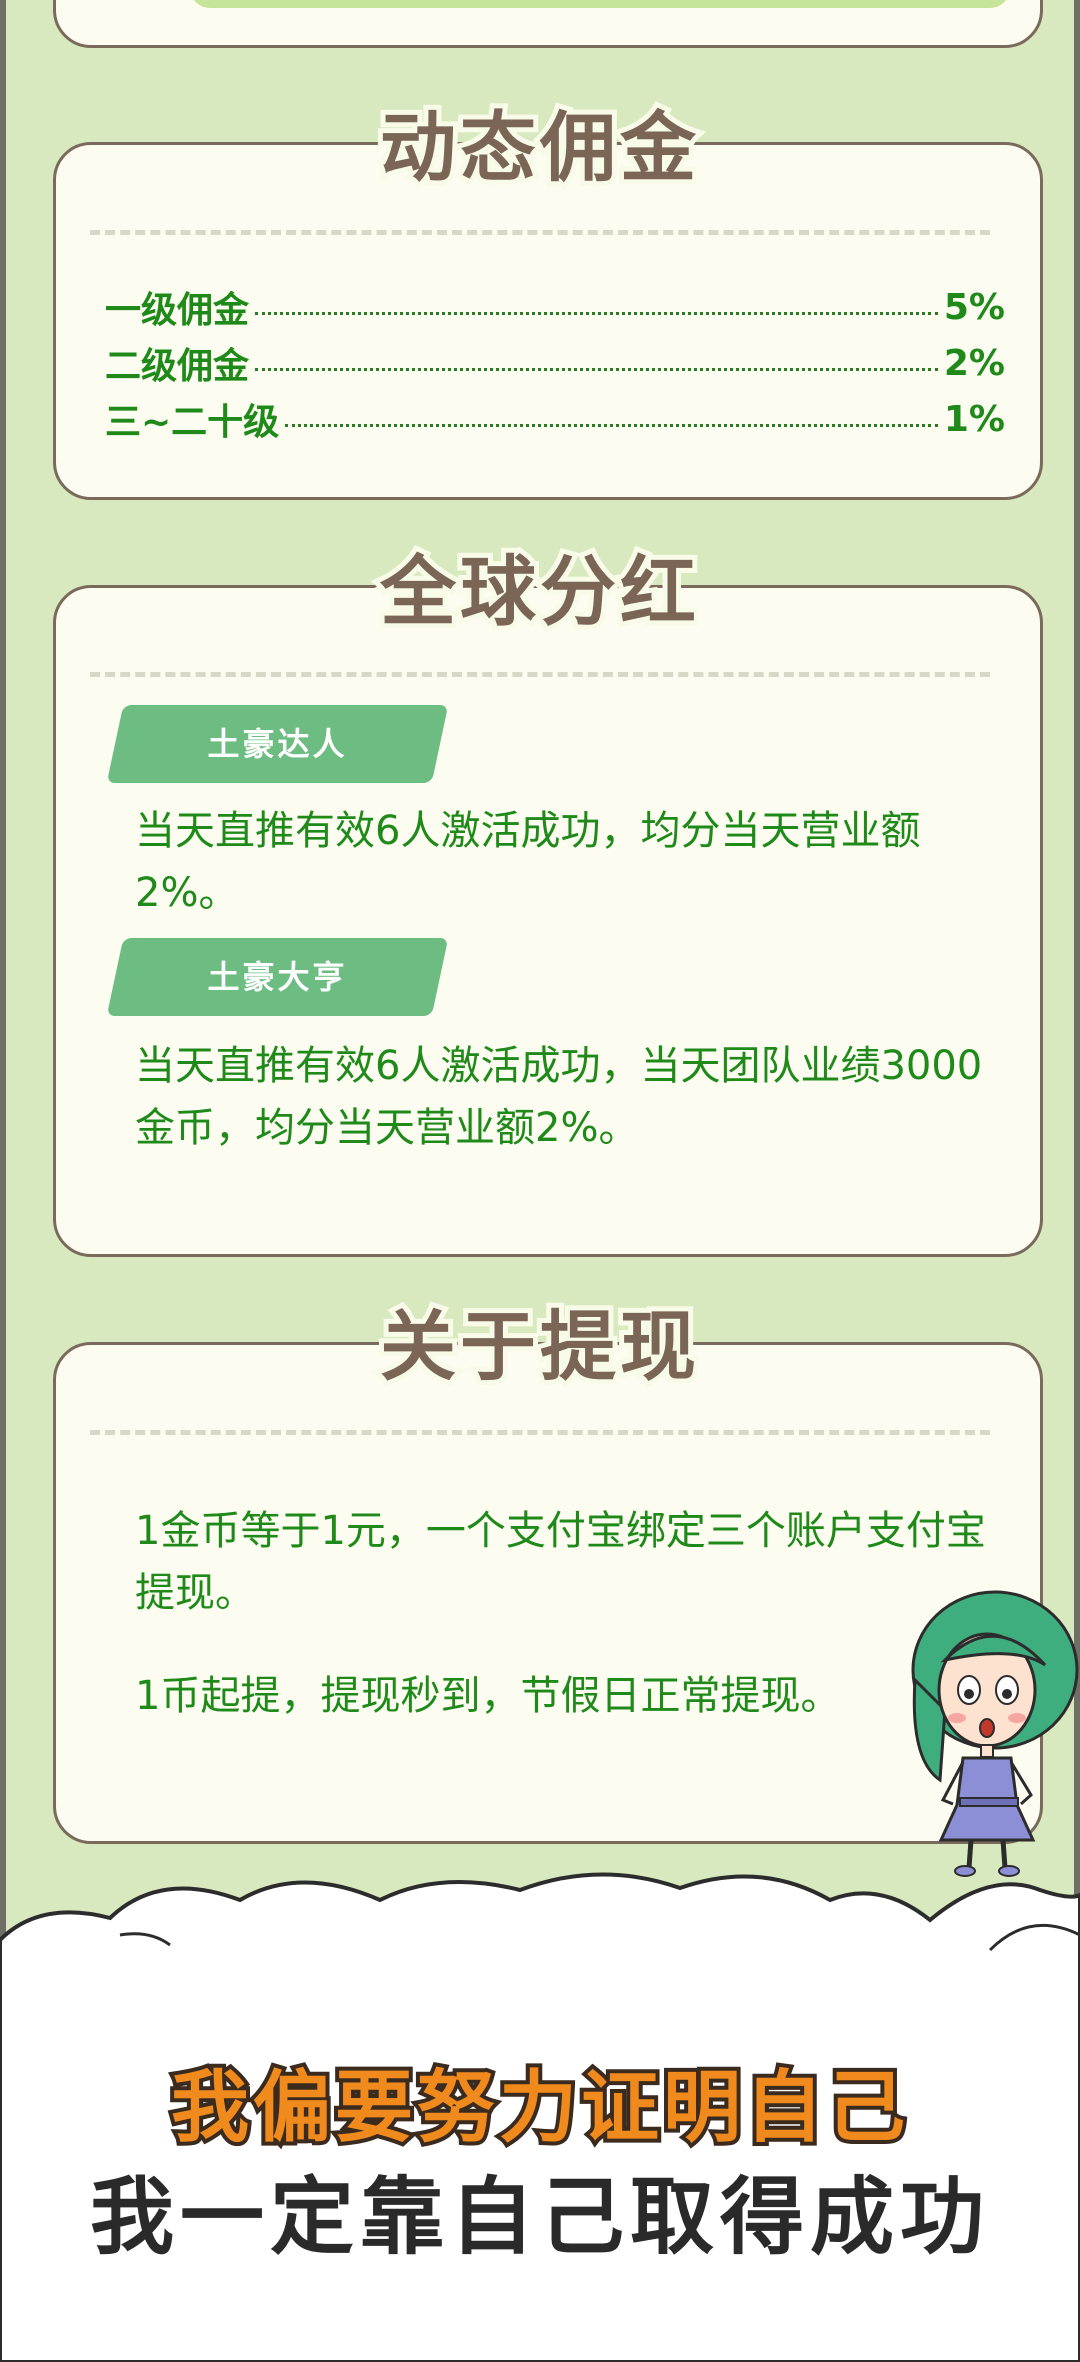  I want to click on tag-tuhao-daheng: 土豪大亨, so click(277, 977).